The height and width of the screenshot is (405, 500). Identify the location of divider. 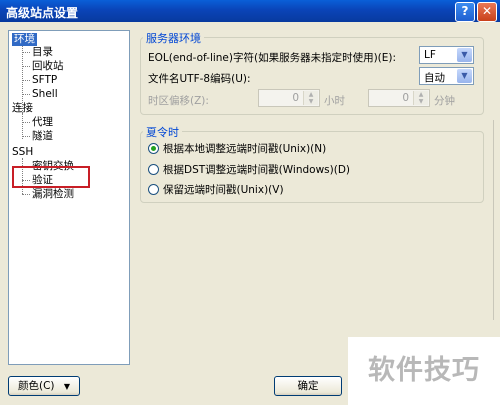
(493, 220).